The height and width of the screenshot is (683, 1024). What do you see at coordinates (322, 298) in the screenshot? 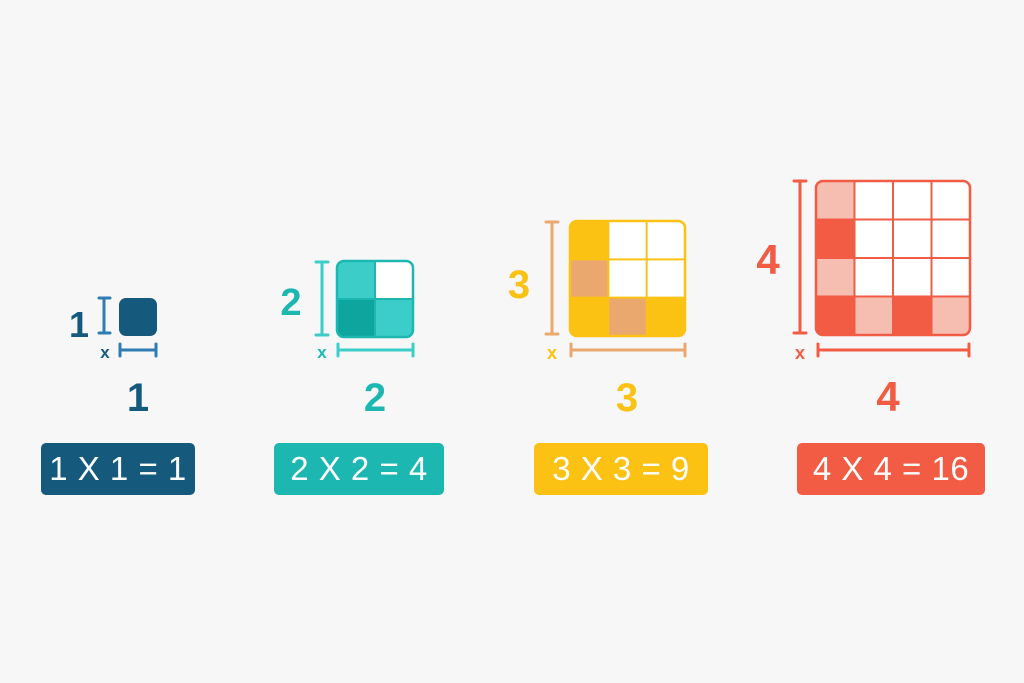
I see `square-2-height-bracket` at bounding box center [322, 298].